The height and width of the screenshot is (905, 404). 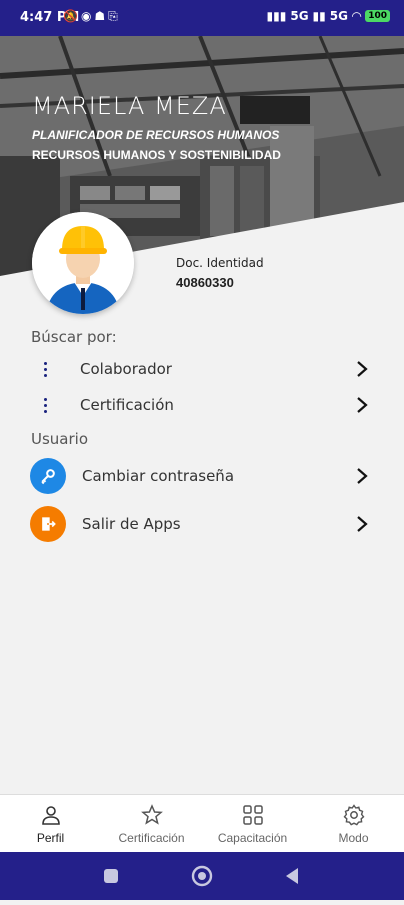 I want to click on doc-label: Doc. Identidad, so click(x=220, y=263).